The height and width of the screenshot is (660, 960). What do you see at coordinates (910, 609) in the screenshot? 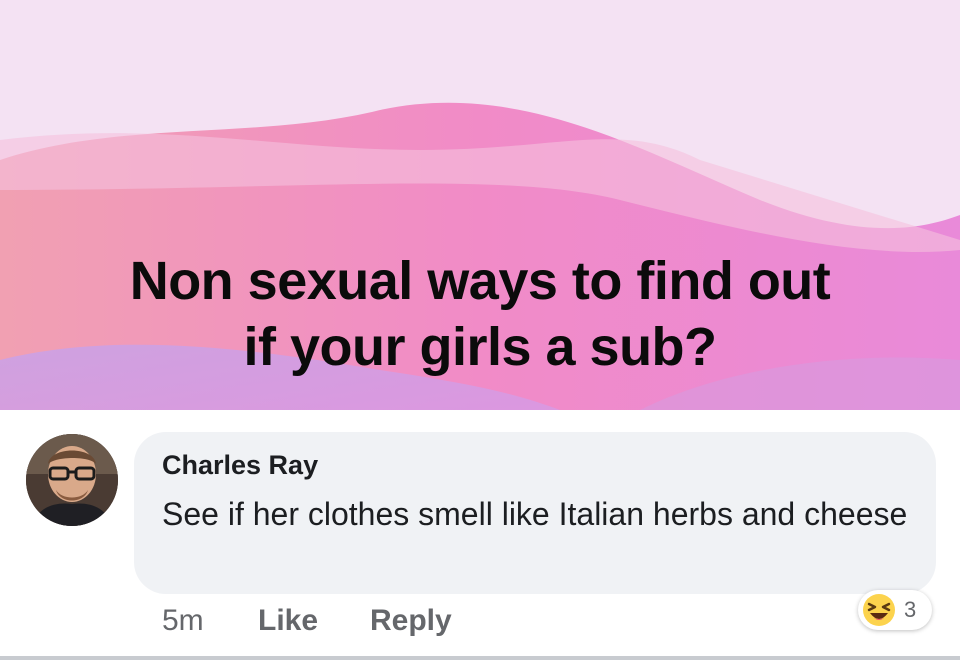
I see `reaction-count: 3` at bounding box center [910, 609].